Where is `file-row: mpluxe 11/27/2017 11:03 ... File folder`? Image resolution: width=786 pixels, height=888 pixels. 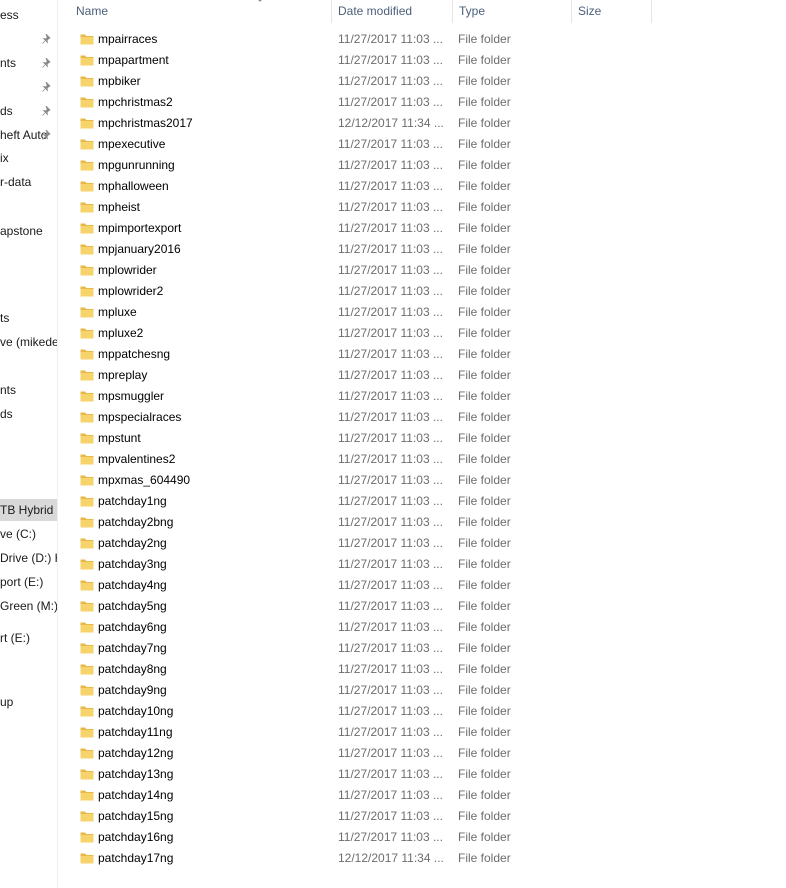 file-row: mpluxe 11/27/2017 11:03 ... File folder is located at coordinates (422, 312).